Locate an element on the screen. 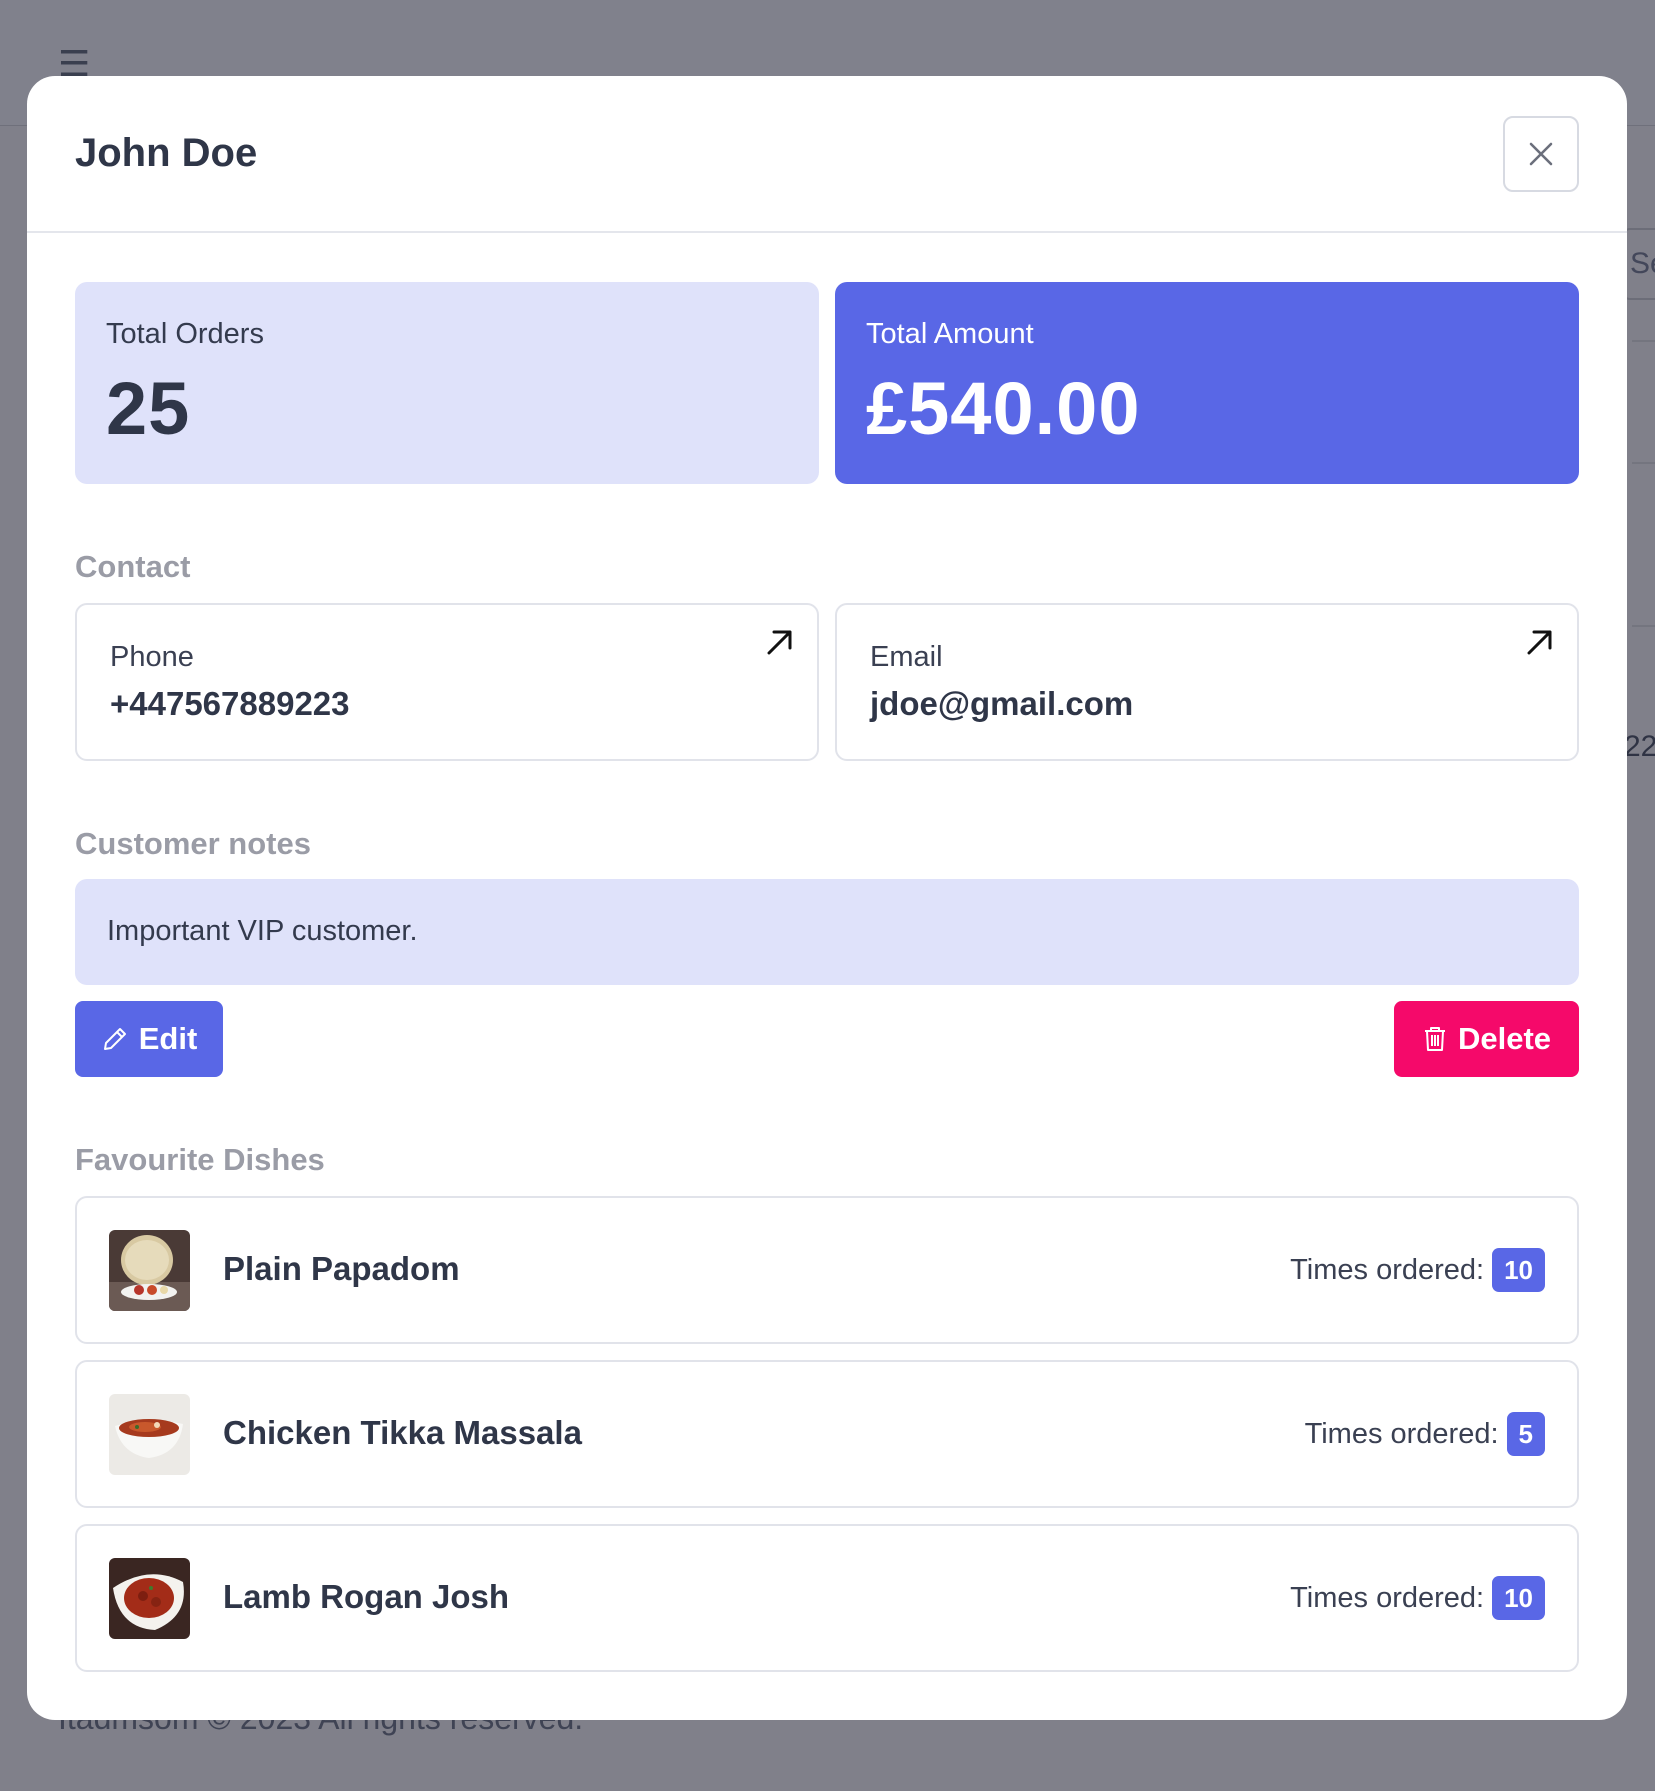  customer-notes-box: Important VIP customer. is located at coordinates (827, 932).